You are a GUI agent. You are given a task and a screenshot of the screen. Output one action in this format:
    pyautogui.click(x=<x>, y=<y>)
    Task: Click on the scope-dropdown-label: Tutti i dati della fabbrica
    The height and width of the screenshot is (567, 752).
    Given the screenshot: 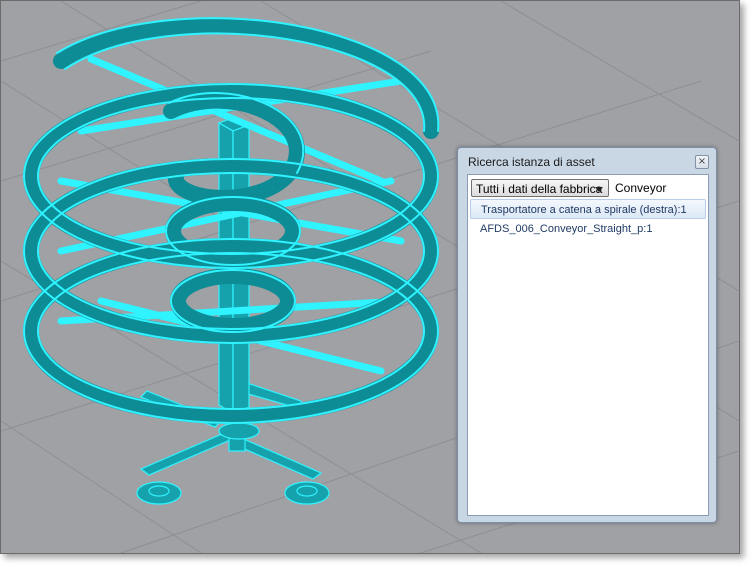 What is the action you would take?
    pyautogui.click(x=539, y=189)
    